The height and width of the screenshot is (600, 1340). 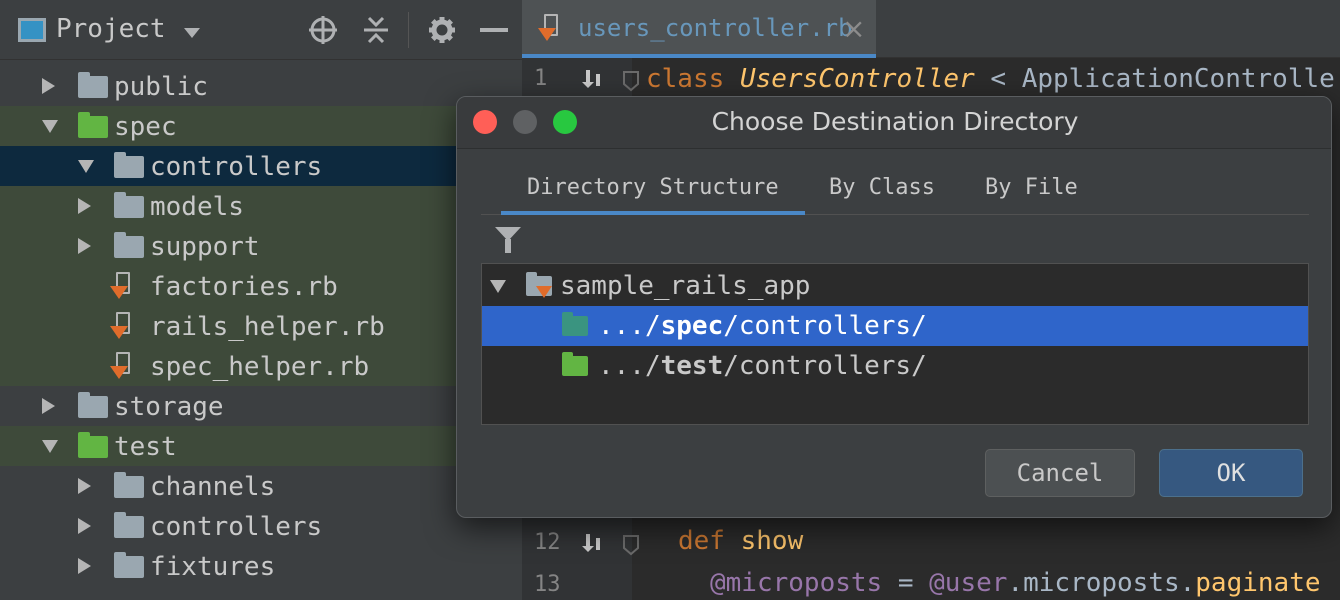 I want to click on tree-item-label: test, so click(x=145, y=447).